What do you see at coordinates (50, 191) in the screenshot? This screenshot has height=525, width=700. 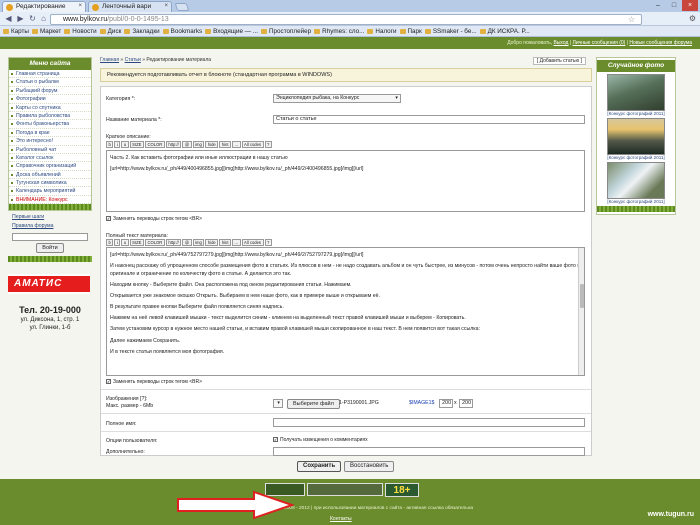 I see `sidebar-item: Календарь мероприятий` at bounding box center [50, 191].